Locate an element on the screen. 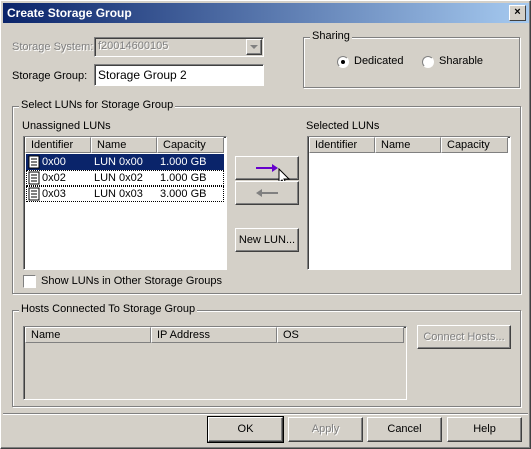  radio-dedicated is located at coordinates (343, 62).